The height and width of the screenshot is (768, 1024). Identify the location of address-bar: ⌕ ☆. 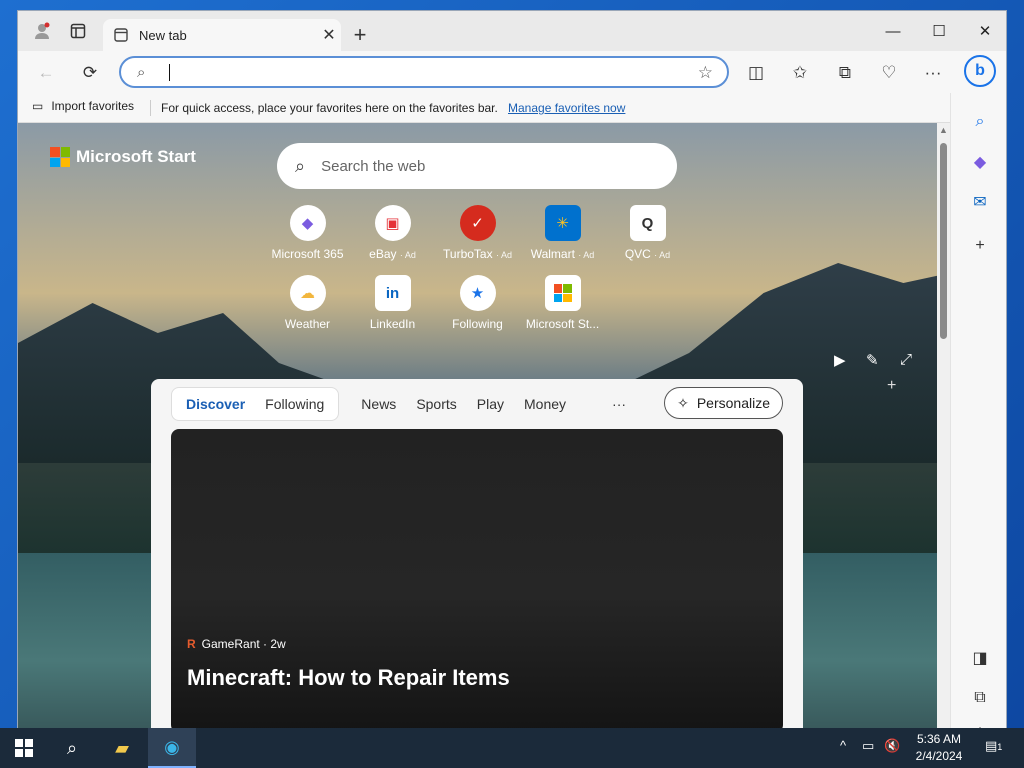
(424, 72).